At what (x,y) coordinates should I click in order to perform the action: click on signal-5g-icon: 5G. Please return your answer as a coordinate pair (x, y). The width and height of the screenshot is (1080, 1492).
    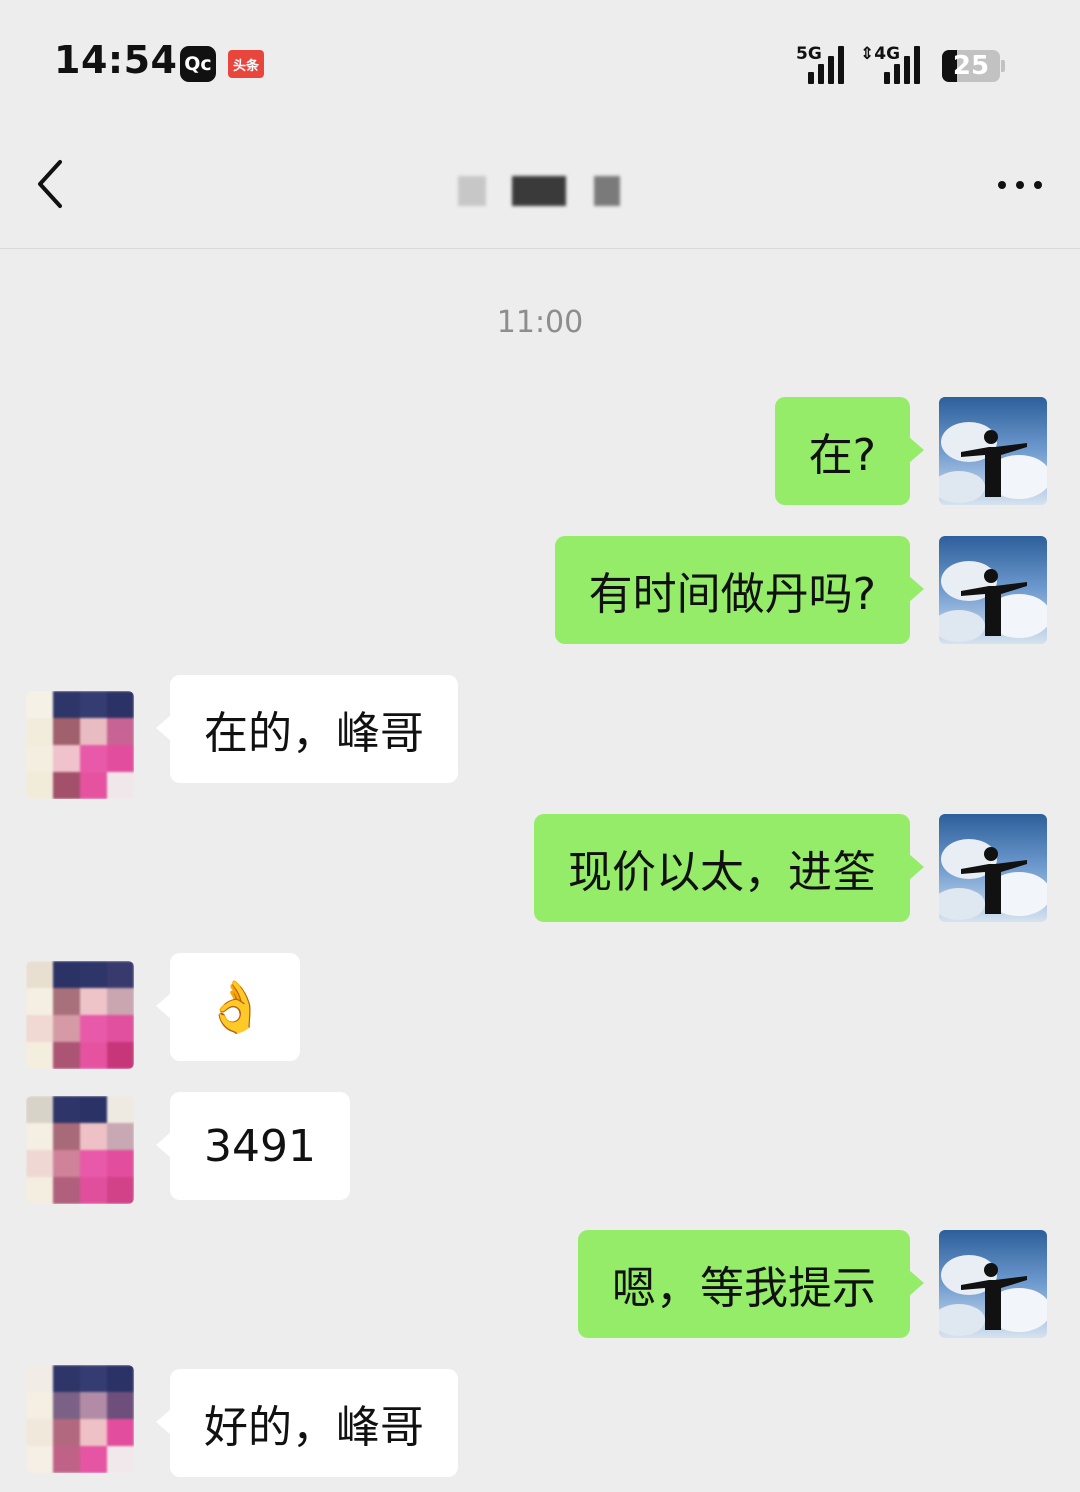
    Looking at the image, I should click on (822, 64).